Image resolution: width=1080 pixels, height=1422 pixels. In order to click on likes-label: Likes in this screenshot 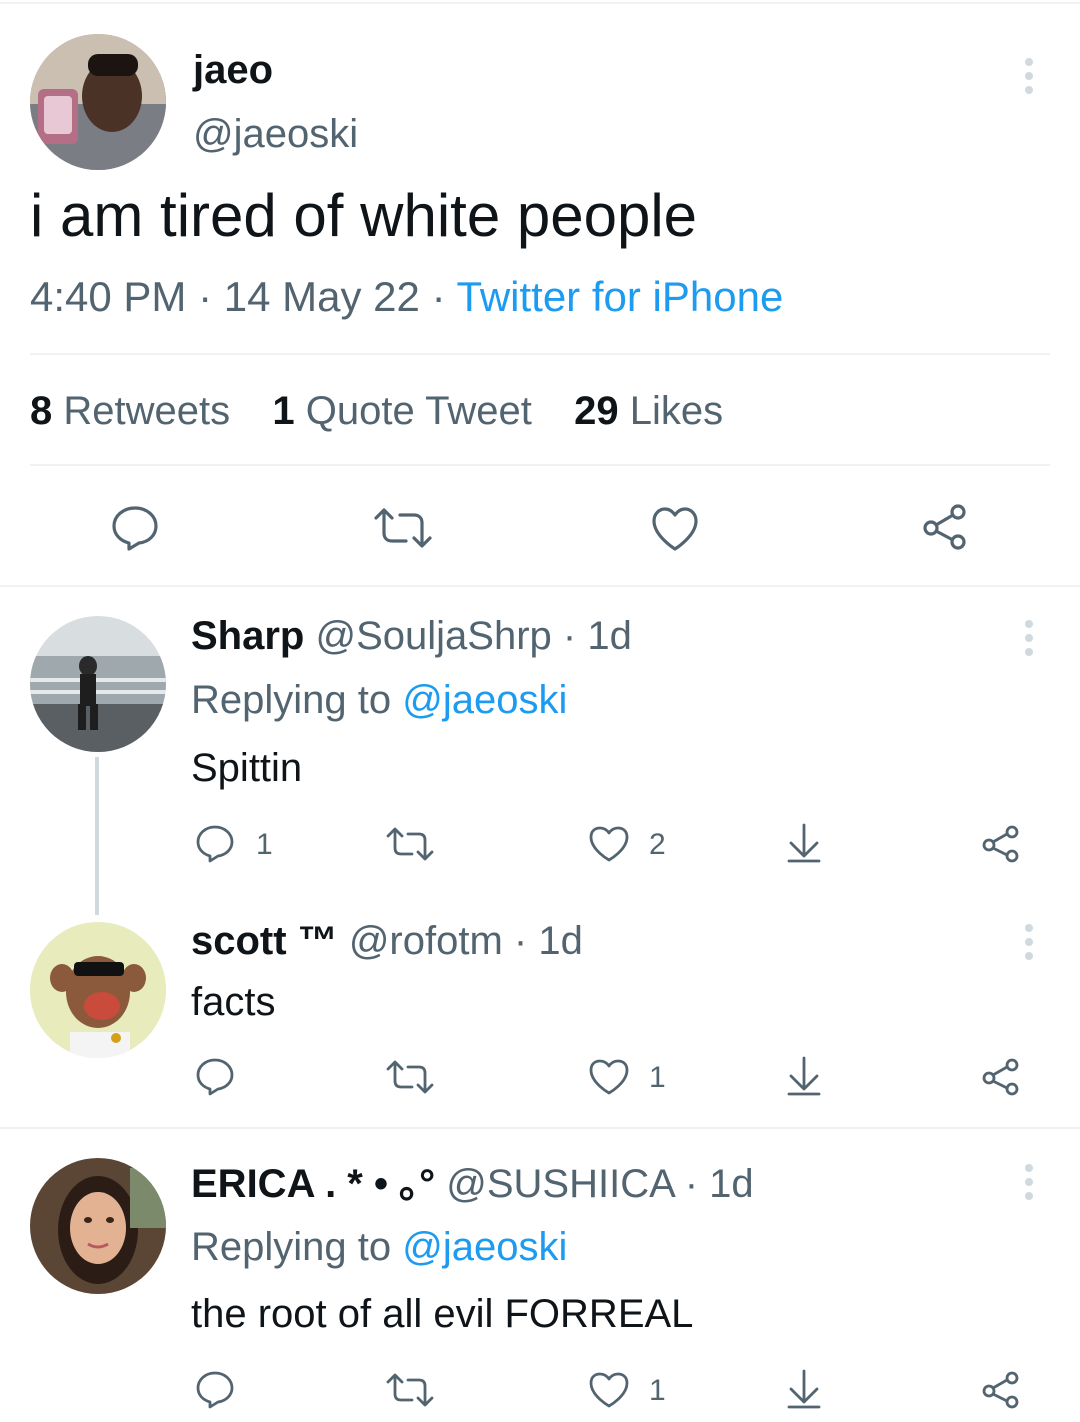, I will do `click(676, 411)`.